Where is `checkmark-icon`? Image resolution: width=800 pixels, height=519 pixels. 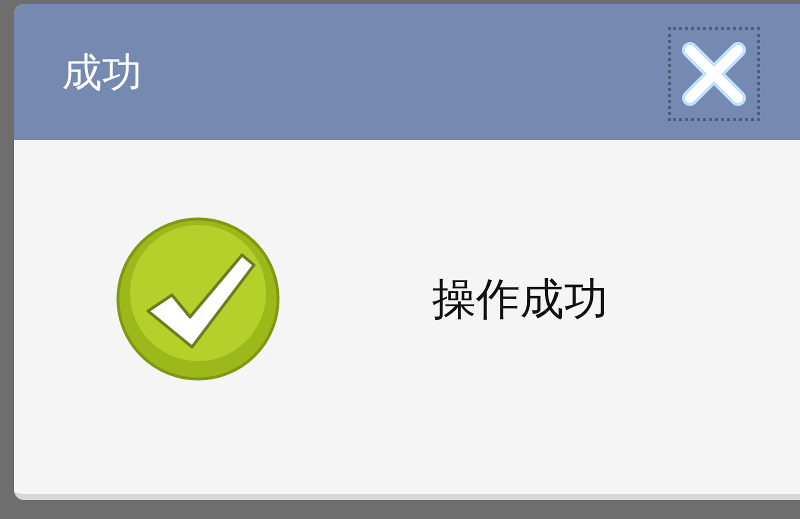 checkmark-icon is located at coordinates (198, 299).